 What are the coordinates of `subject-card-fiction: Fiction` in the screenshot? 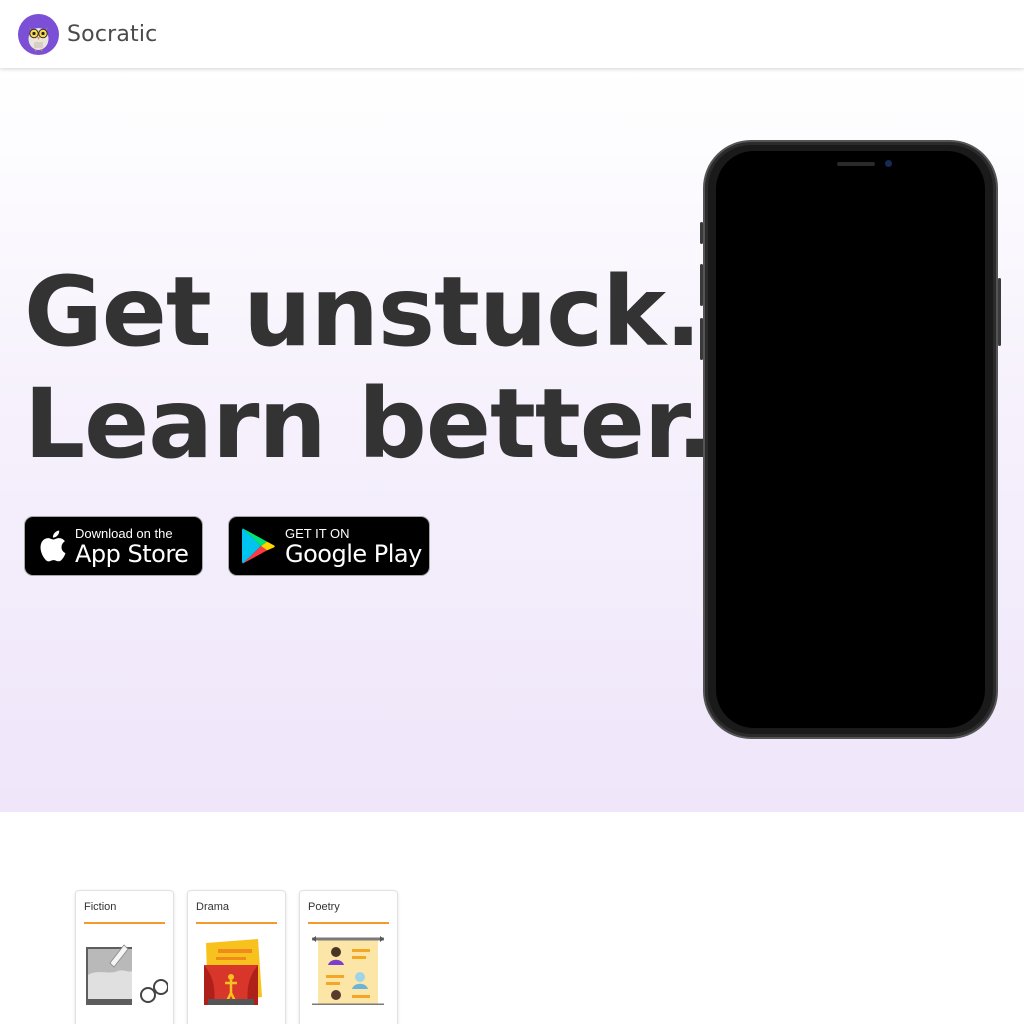 It's located at (124, 957).